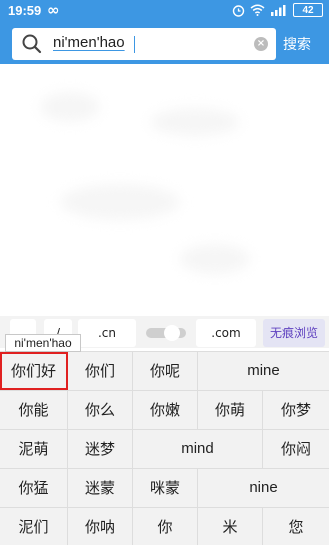 This screenshot has width=329, height=545. What do you see at coordinates (34, 488) in the screenshot?
I see `candidate: 你猛` at bounding box center [34, 488].